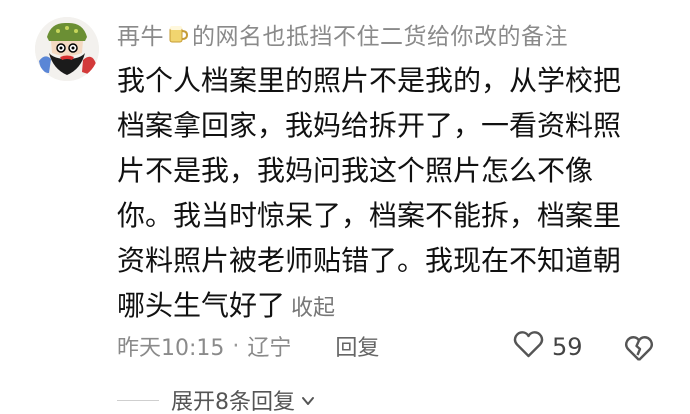 The image size is (690, 414). I want to click on comment-line: 档案拿回家，我妈给拆开了，一看资料照, so click(369, 125).